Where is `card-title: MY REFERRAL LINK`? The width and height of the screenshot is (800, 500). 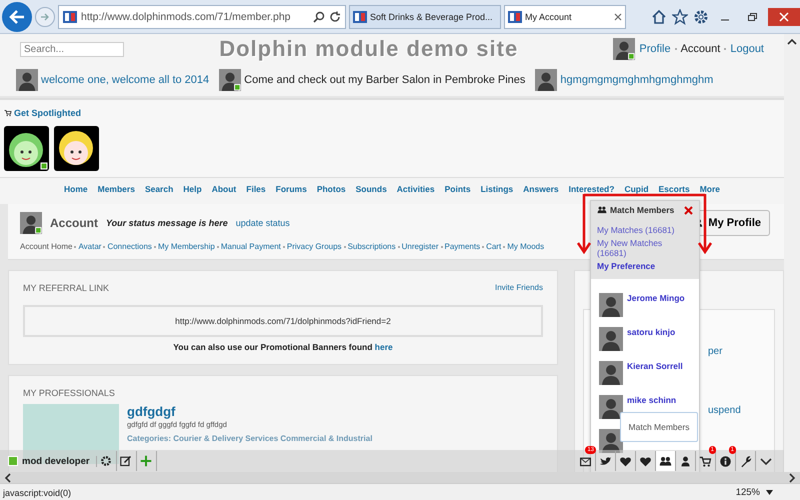 card-title: MY REFERRAL LINK is located at coordinates (66, 288).